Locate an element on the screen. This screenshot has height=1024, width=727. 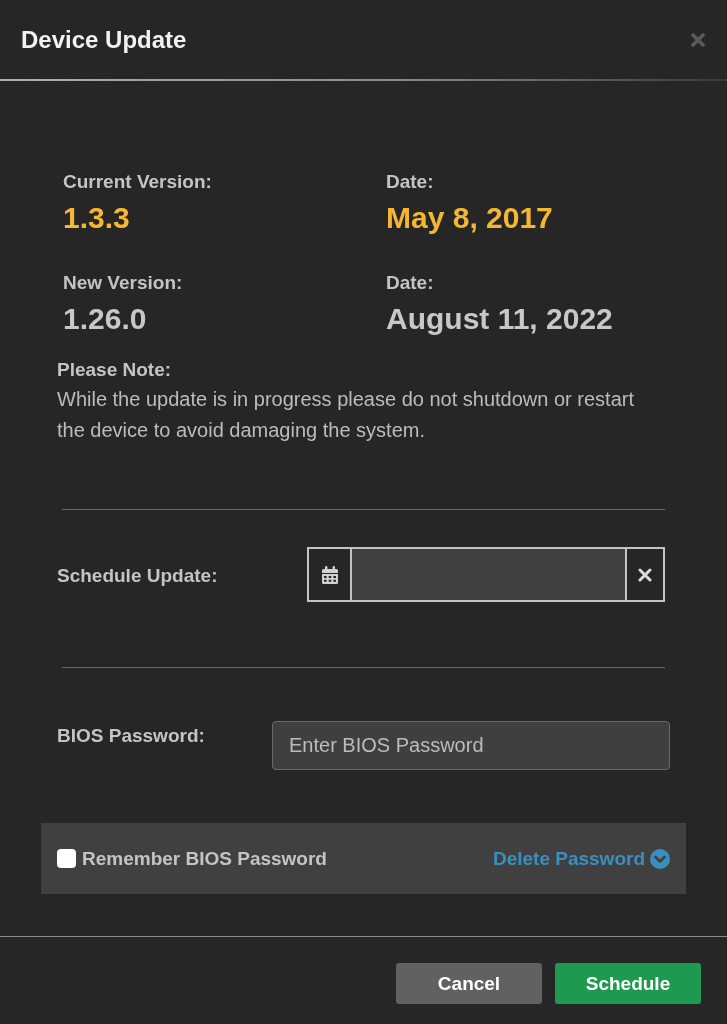
note-text: While the update is in progress please do not shutdown or restart the device to avoid damaging the system. is located at coordinates (346, 415).